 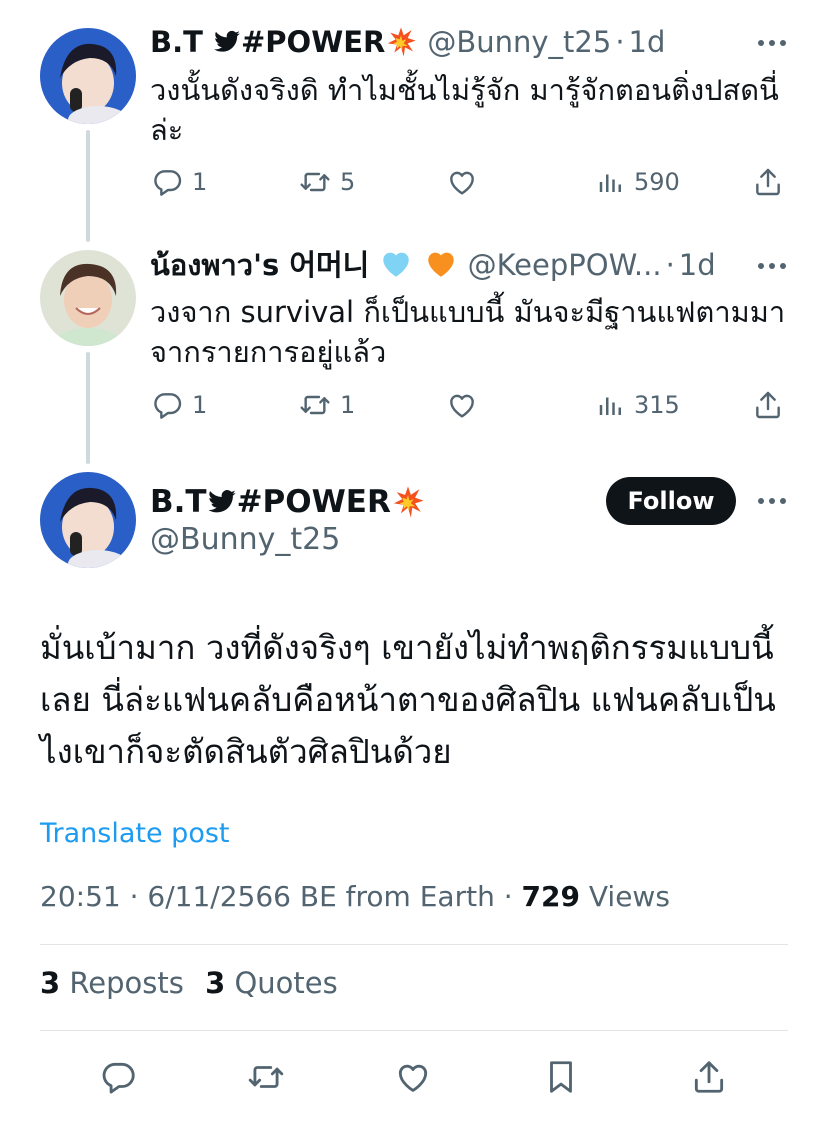 I want to click on views-button: 315, so click(x=638, y=405).